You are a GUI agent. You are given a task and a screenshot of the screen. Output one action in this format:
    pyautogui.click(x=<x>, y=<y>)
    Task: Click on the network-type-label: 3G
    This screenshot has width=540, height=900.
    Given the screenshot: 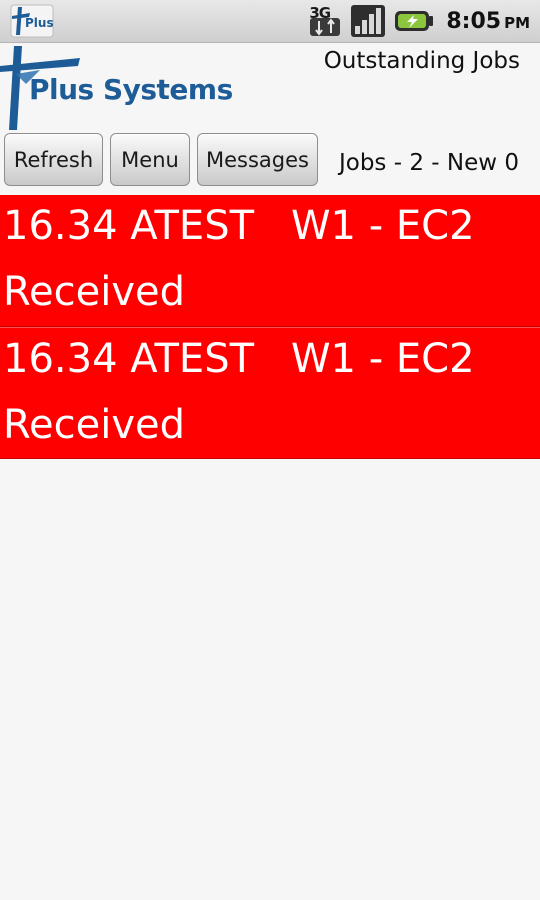 What is the action you would take?
    pyautogui.click(x=320, y=13)
    